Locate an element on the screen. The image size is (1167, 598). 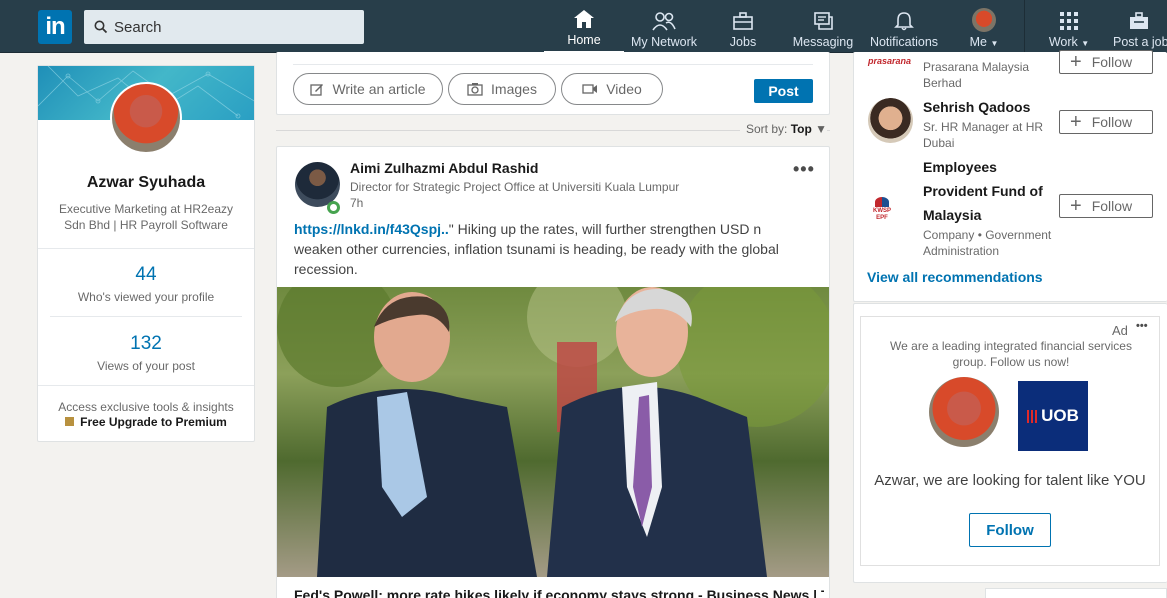
nav-post-job: Post a job is located at coordinates (1137, 26).